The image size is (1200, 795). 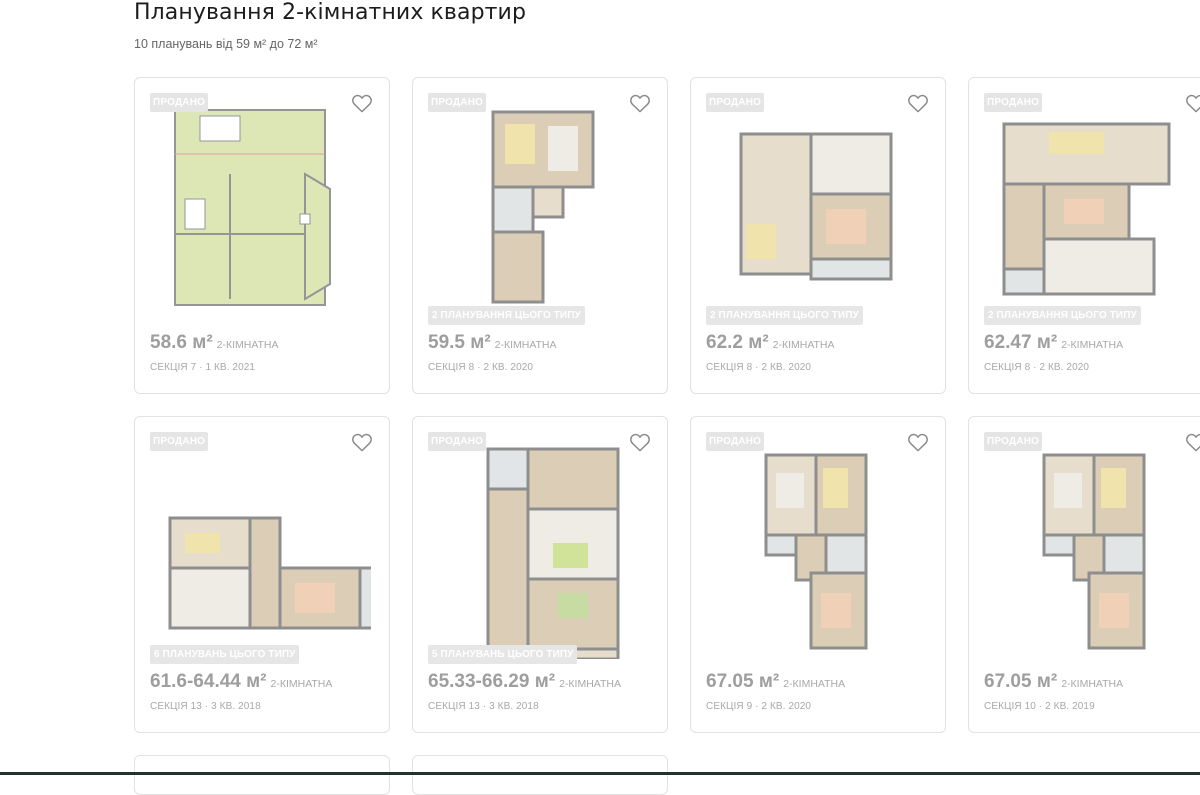 I want to click on plans-count-badge: 5 ПЛАНУВАНЬ ЦЬОГО ТИПУ, so click(x=503, y=654).